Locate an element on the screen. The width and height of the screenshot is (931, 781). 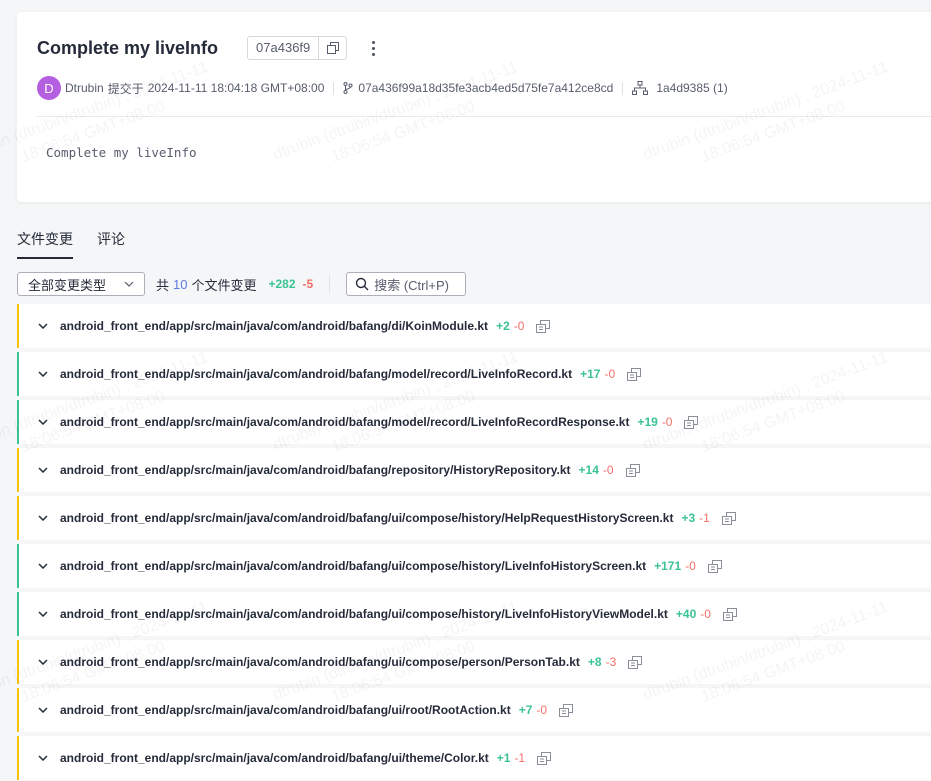
title-row: Complete my liveInfo 07a436f9 is located at coordinates (209, 48).